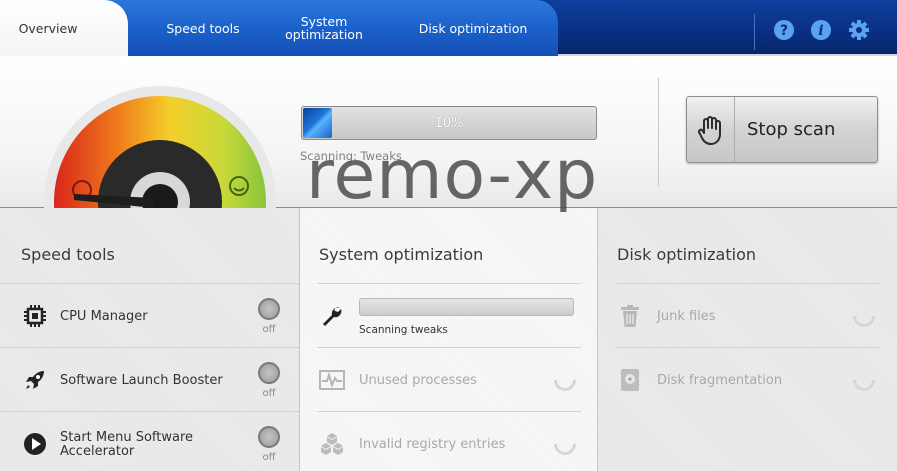  I want to click on pulse-icon, so click(332, 380).